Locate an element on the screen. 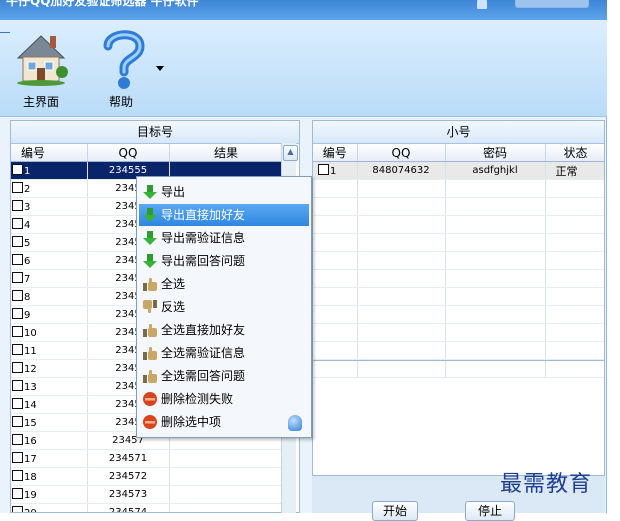 The height and width of the screenshot is (521, 620). table-row: 19 234573 is located at coordinates (147, 494).